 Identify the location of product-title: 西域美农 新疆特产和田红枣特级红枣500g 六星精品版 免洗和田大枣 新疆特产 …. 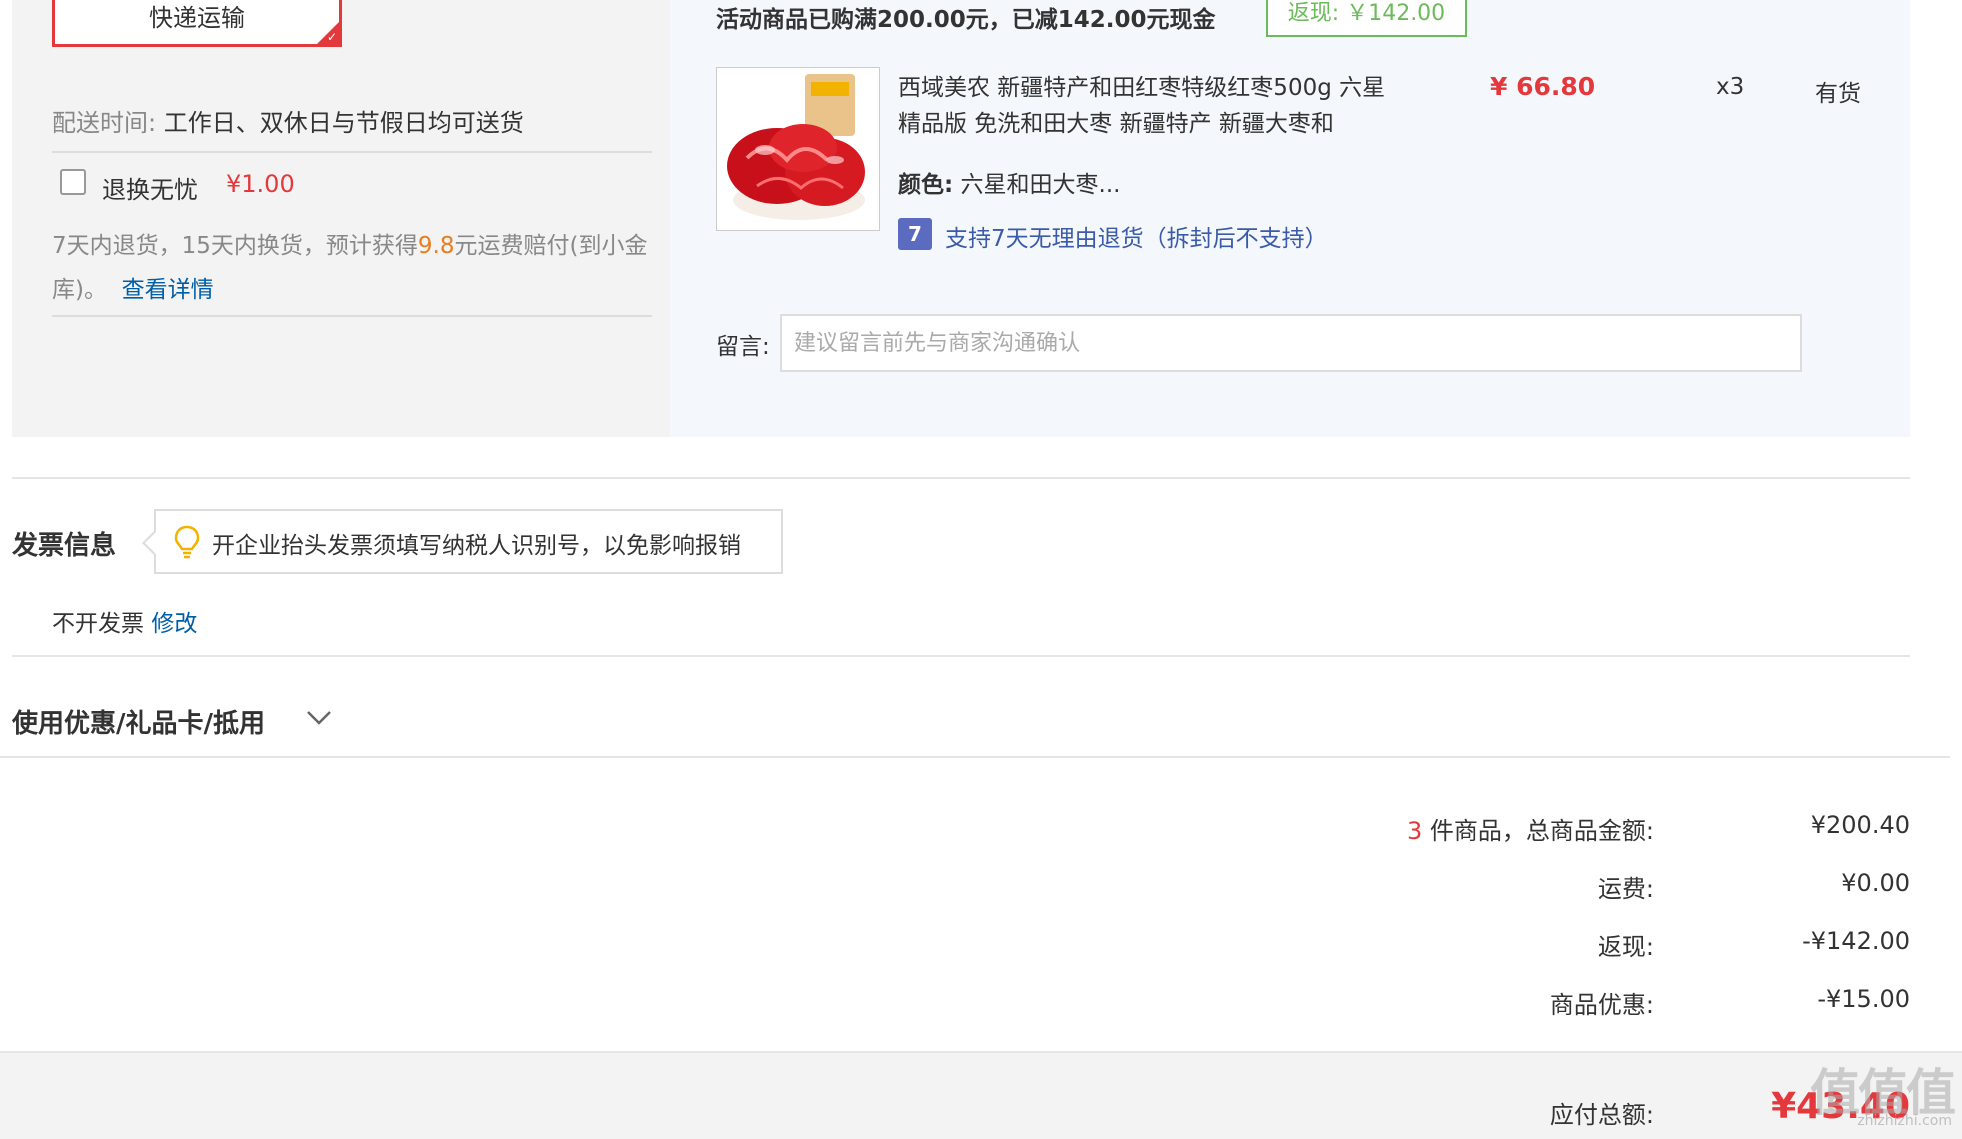
(1148, 106).